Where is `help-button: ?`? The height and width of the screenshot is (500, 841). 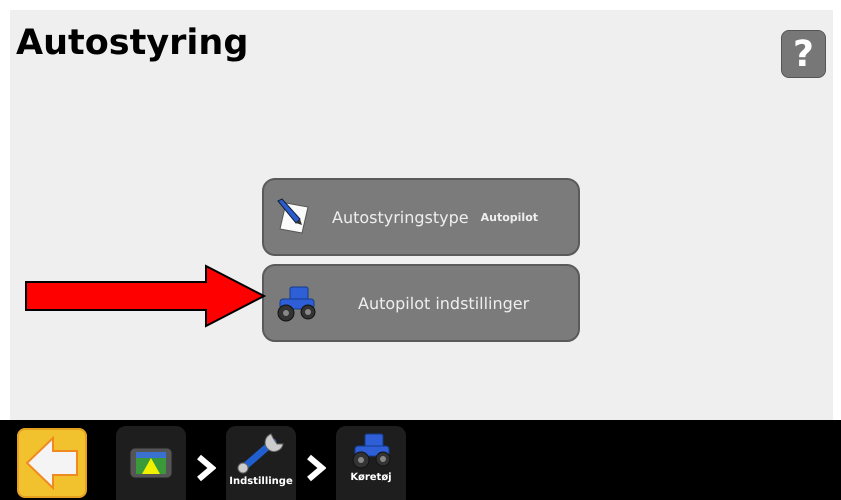 help-button: ? is located at coordinates (803, 54).